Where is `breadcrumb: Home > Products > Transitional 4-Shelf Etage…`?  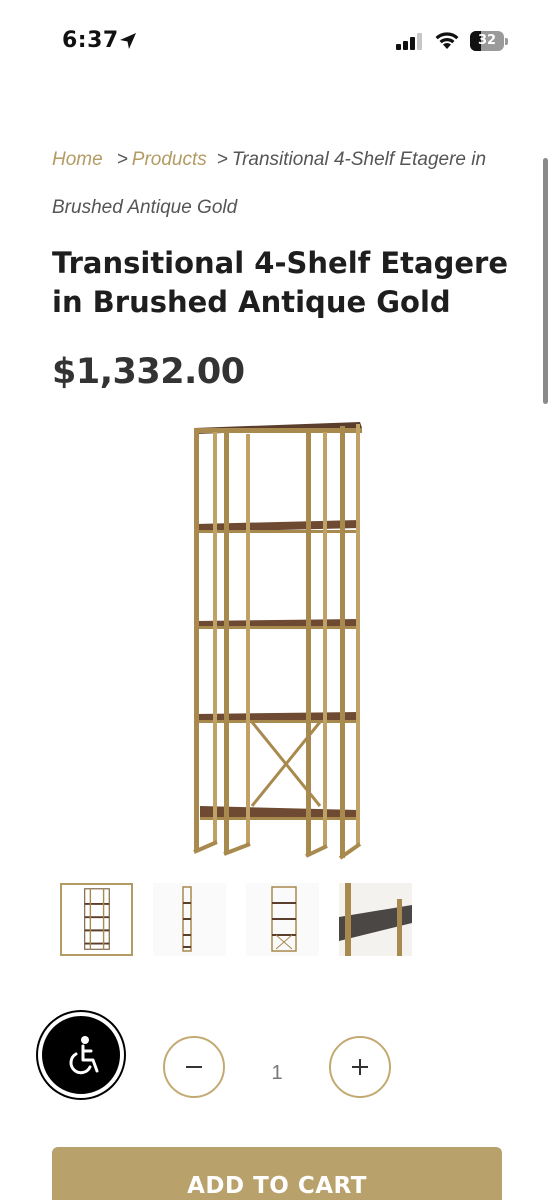
breadcrumb: Home > Products > Transitional 4-Shelf Etage… is located at coordinates (282, 184).